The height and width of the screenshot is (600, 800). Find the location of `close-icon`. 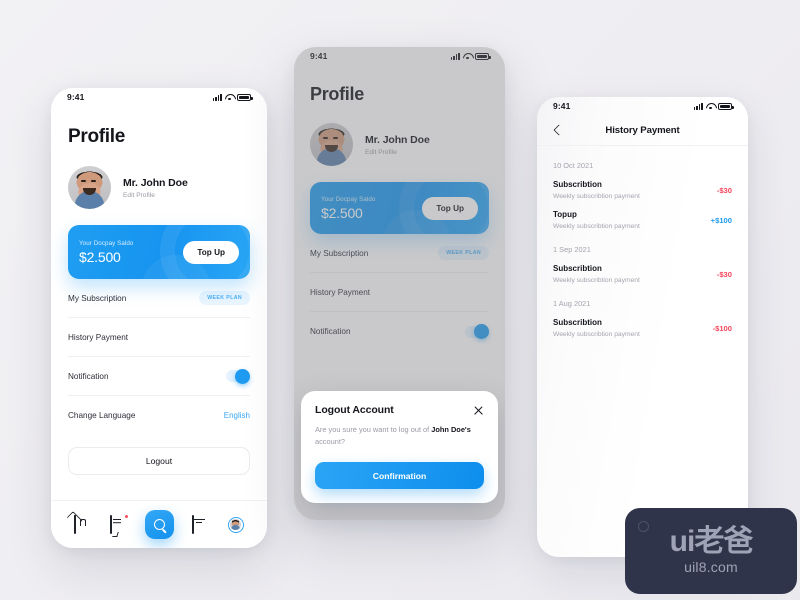

close-icon is located at coordinates (478, 410).